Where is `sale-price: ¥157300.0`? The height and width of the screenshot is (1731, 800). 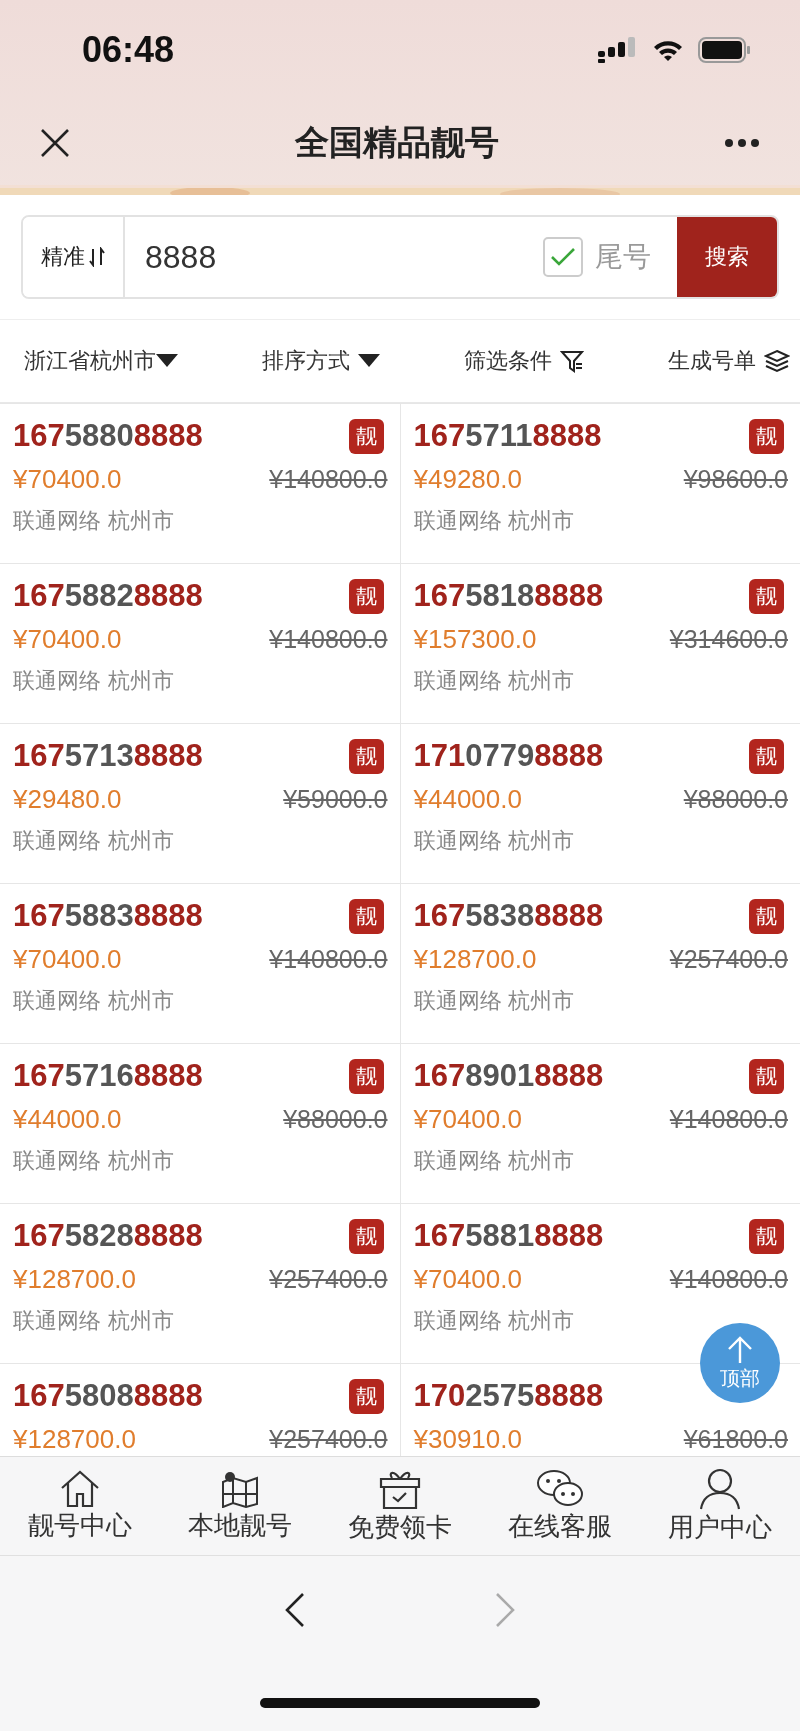 sale-price: ¥157300.0 is located at coordinates (475, 639).